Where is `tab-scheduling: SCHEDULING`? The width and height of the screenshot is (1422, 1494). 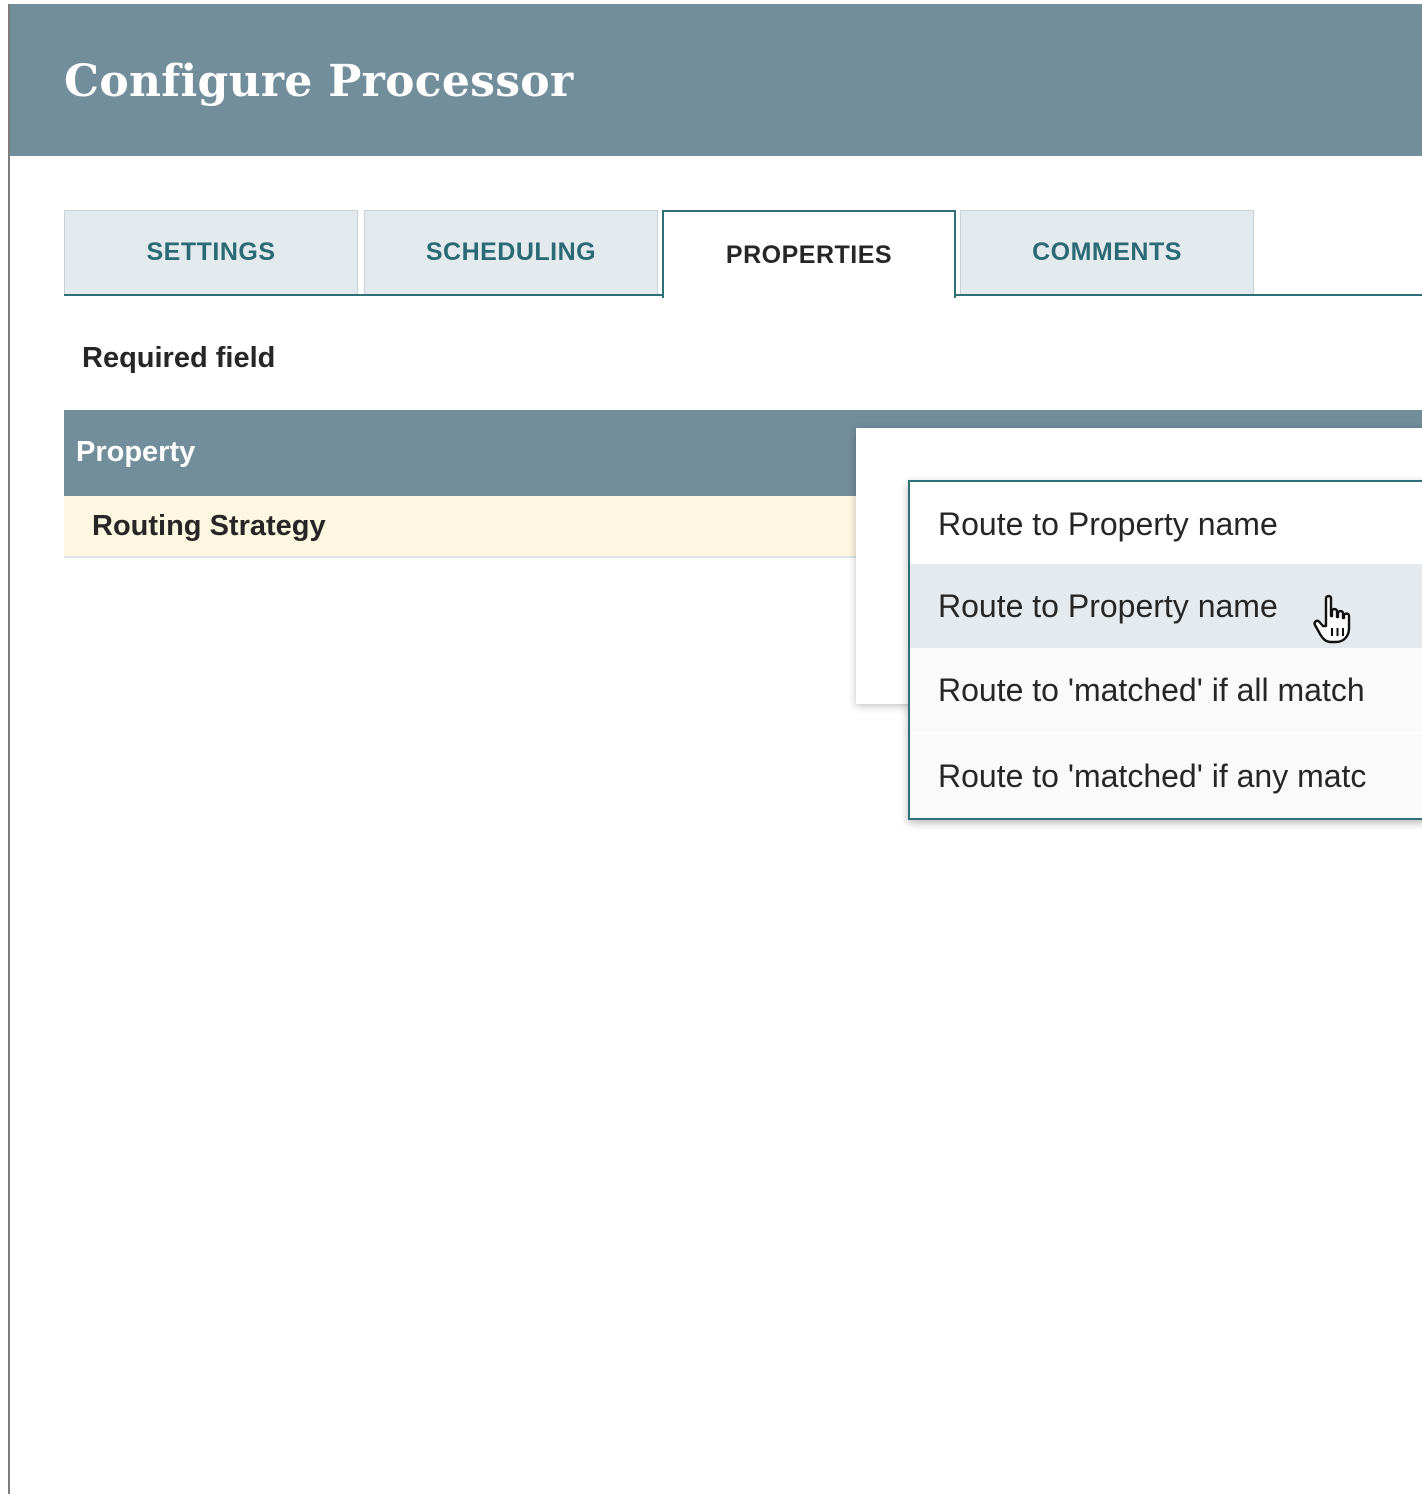 tab-scheduling: SCHEDULING is located at coordinates (511, 252).